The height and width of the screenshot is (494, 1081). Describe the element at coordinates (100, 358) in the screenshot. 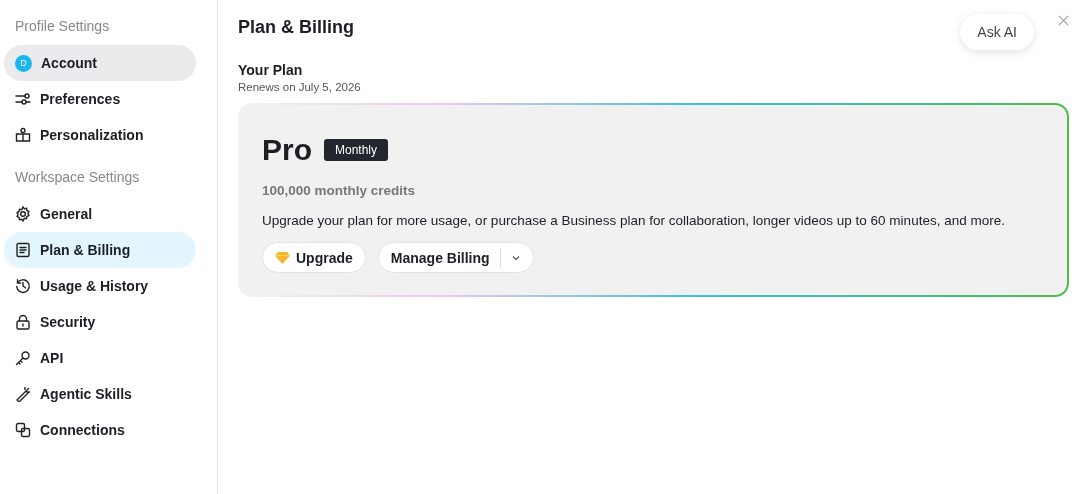

I see `sidebar-item: API` at that location.